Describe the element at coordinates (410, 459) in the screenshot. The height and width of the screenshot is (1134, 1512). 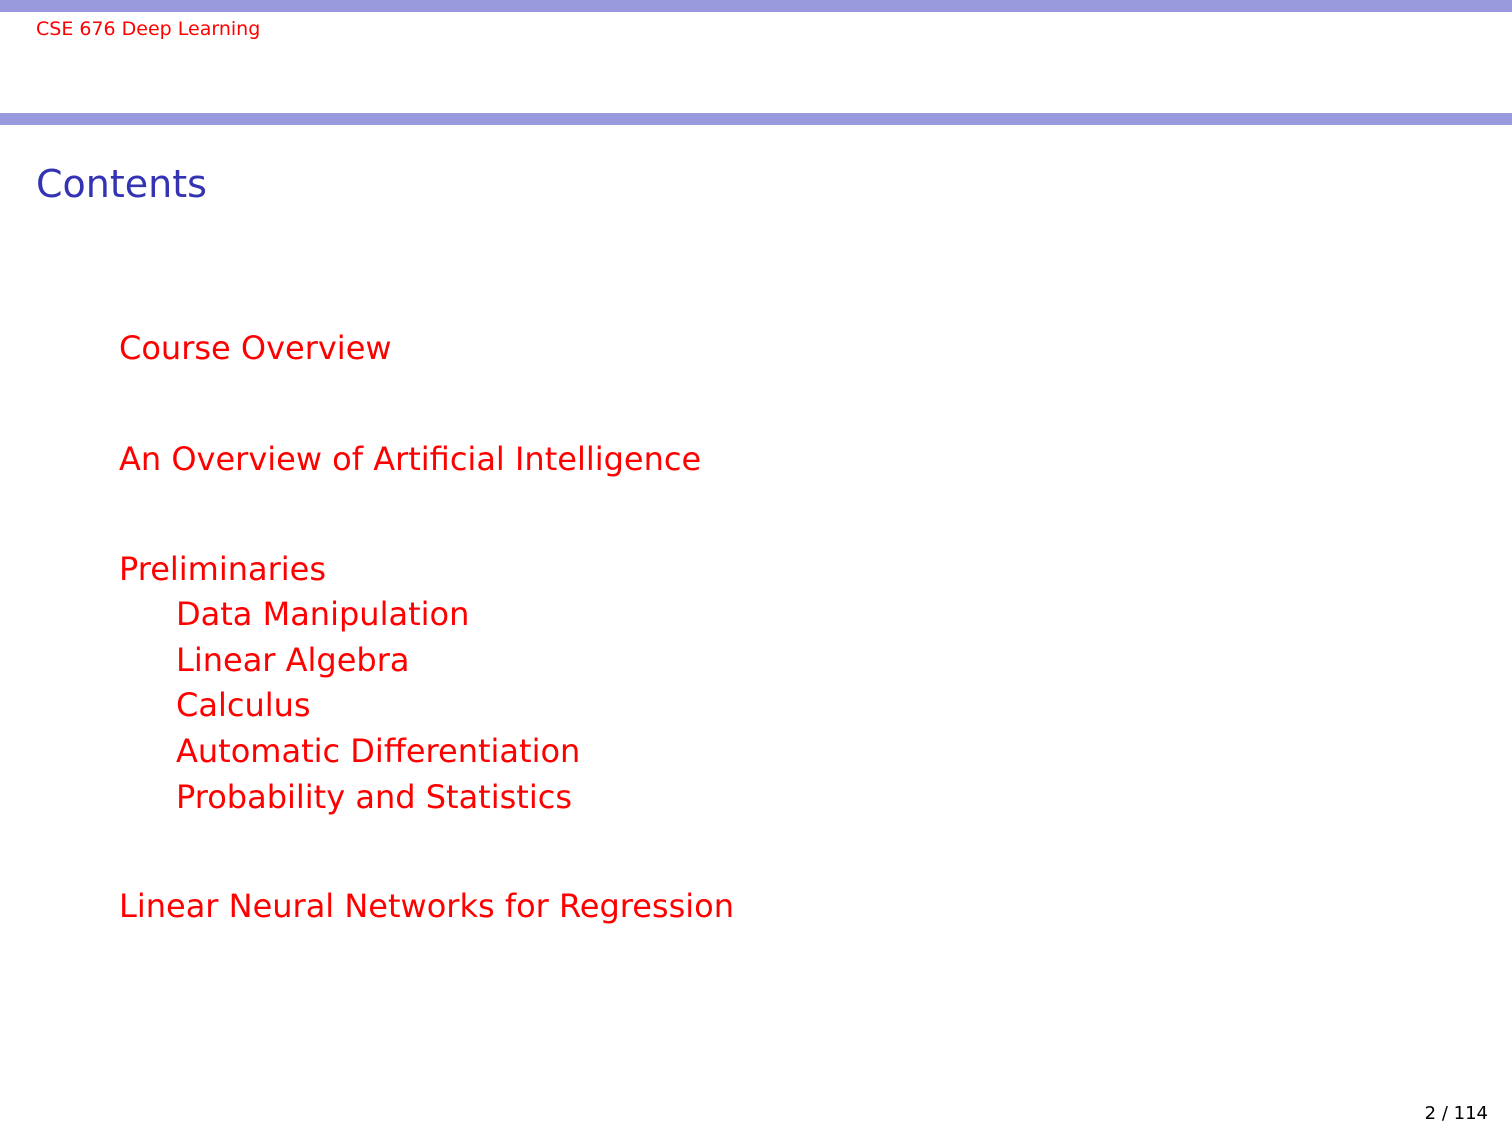
I see `toc-section-ai-overview: An Overview of Artificial Intelligence` at that location.